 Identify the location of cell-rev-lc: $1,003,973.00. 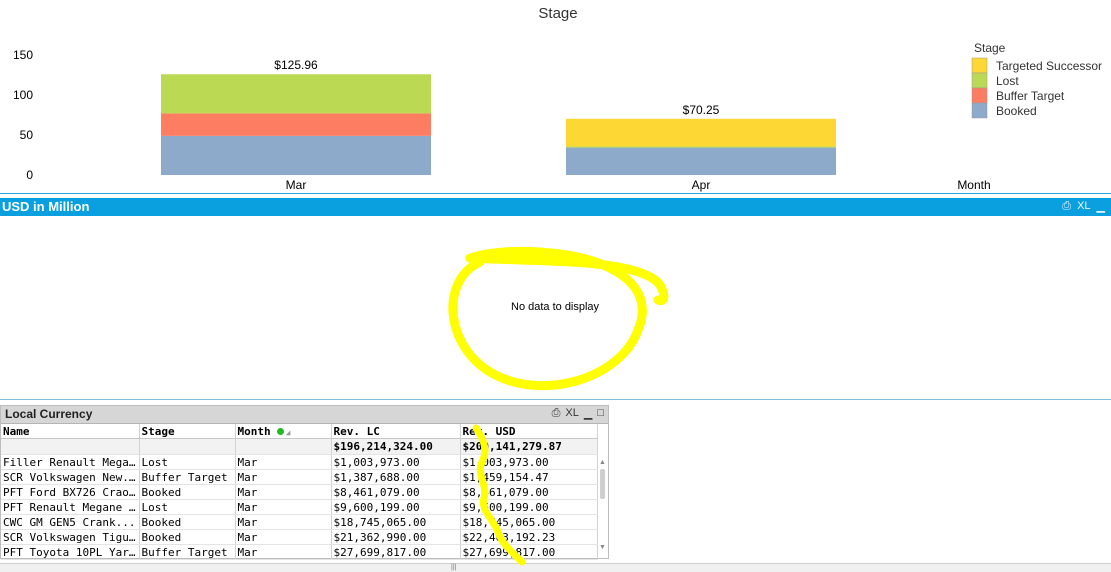
(396, 462).